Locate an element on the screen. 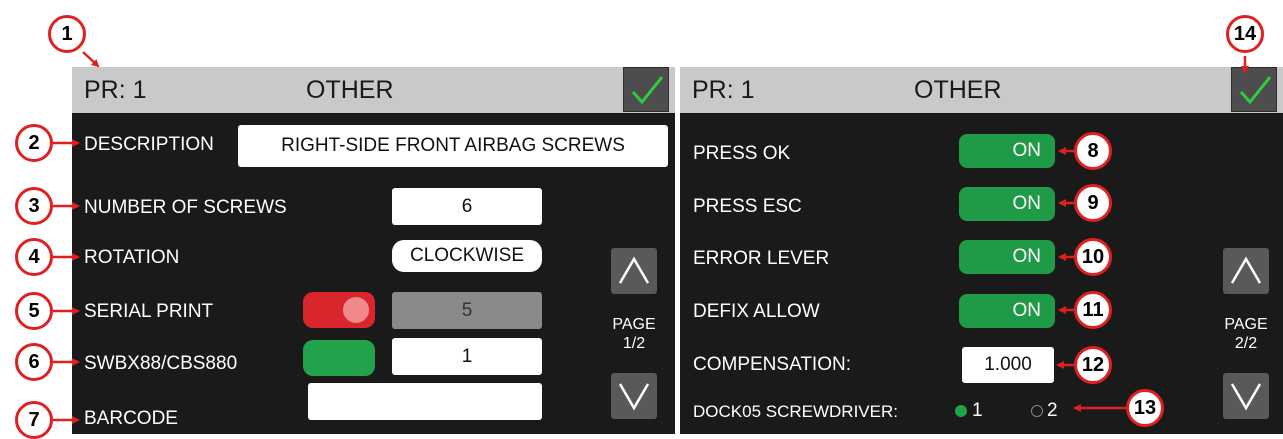 The height and width of the screenshot is (439, 1283). page-indicator: PAGE 1/2 is located at coordinates (634, 334).